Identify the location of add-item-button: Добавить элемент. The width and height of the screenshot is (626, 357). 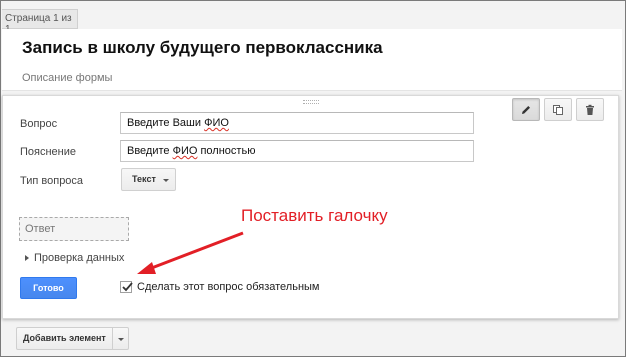
(64, 338).